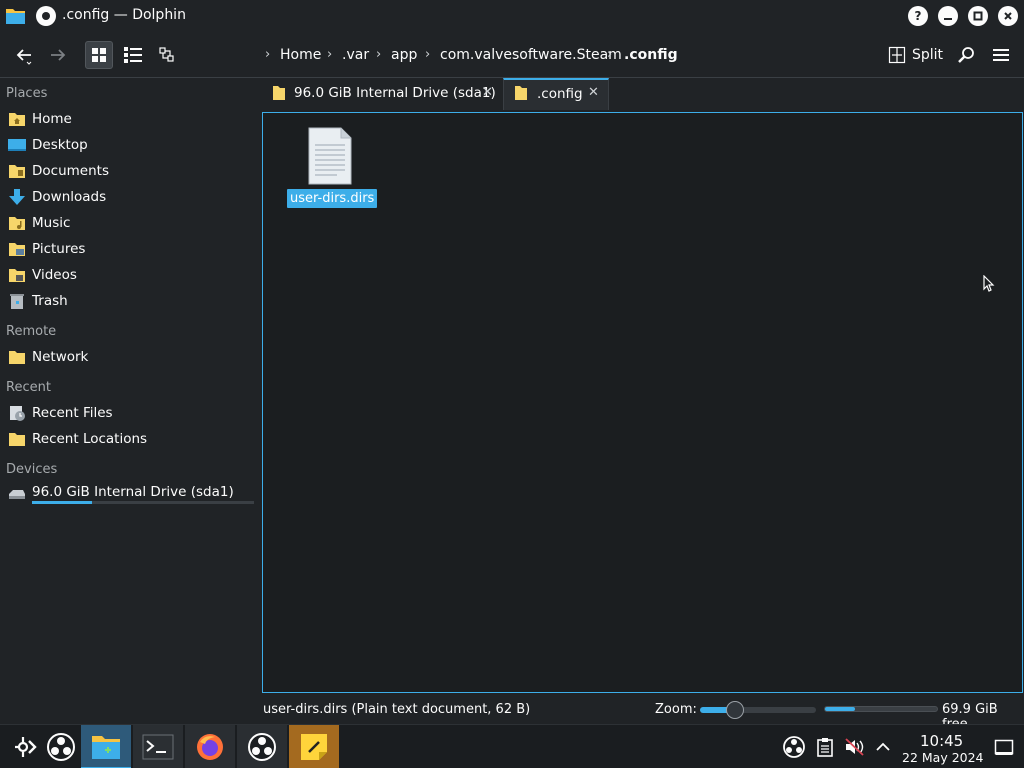  Describe the element at coordinates (128, 301) in the screenshot. I see `sidebar-item-trash: Trash` at that location.